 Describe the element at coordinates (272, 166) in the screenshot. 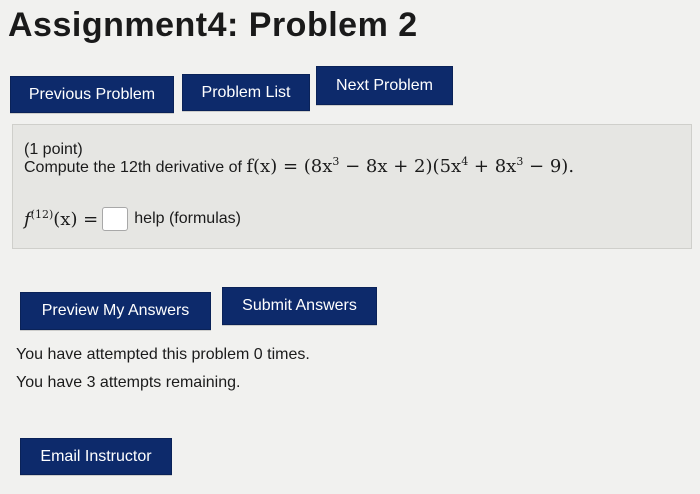

I see `function-lhs: f(x) =` at that location.